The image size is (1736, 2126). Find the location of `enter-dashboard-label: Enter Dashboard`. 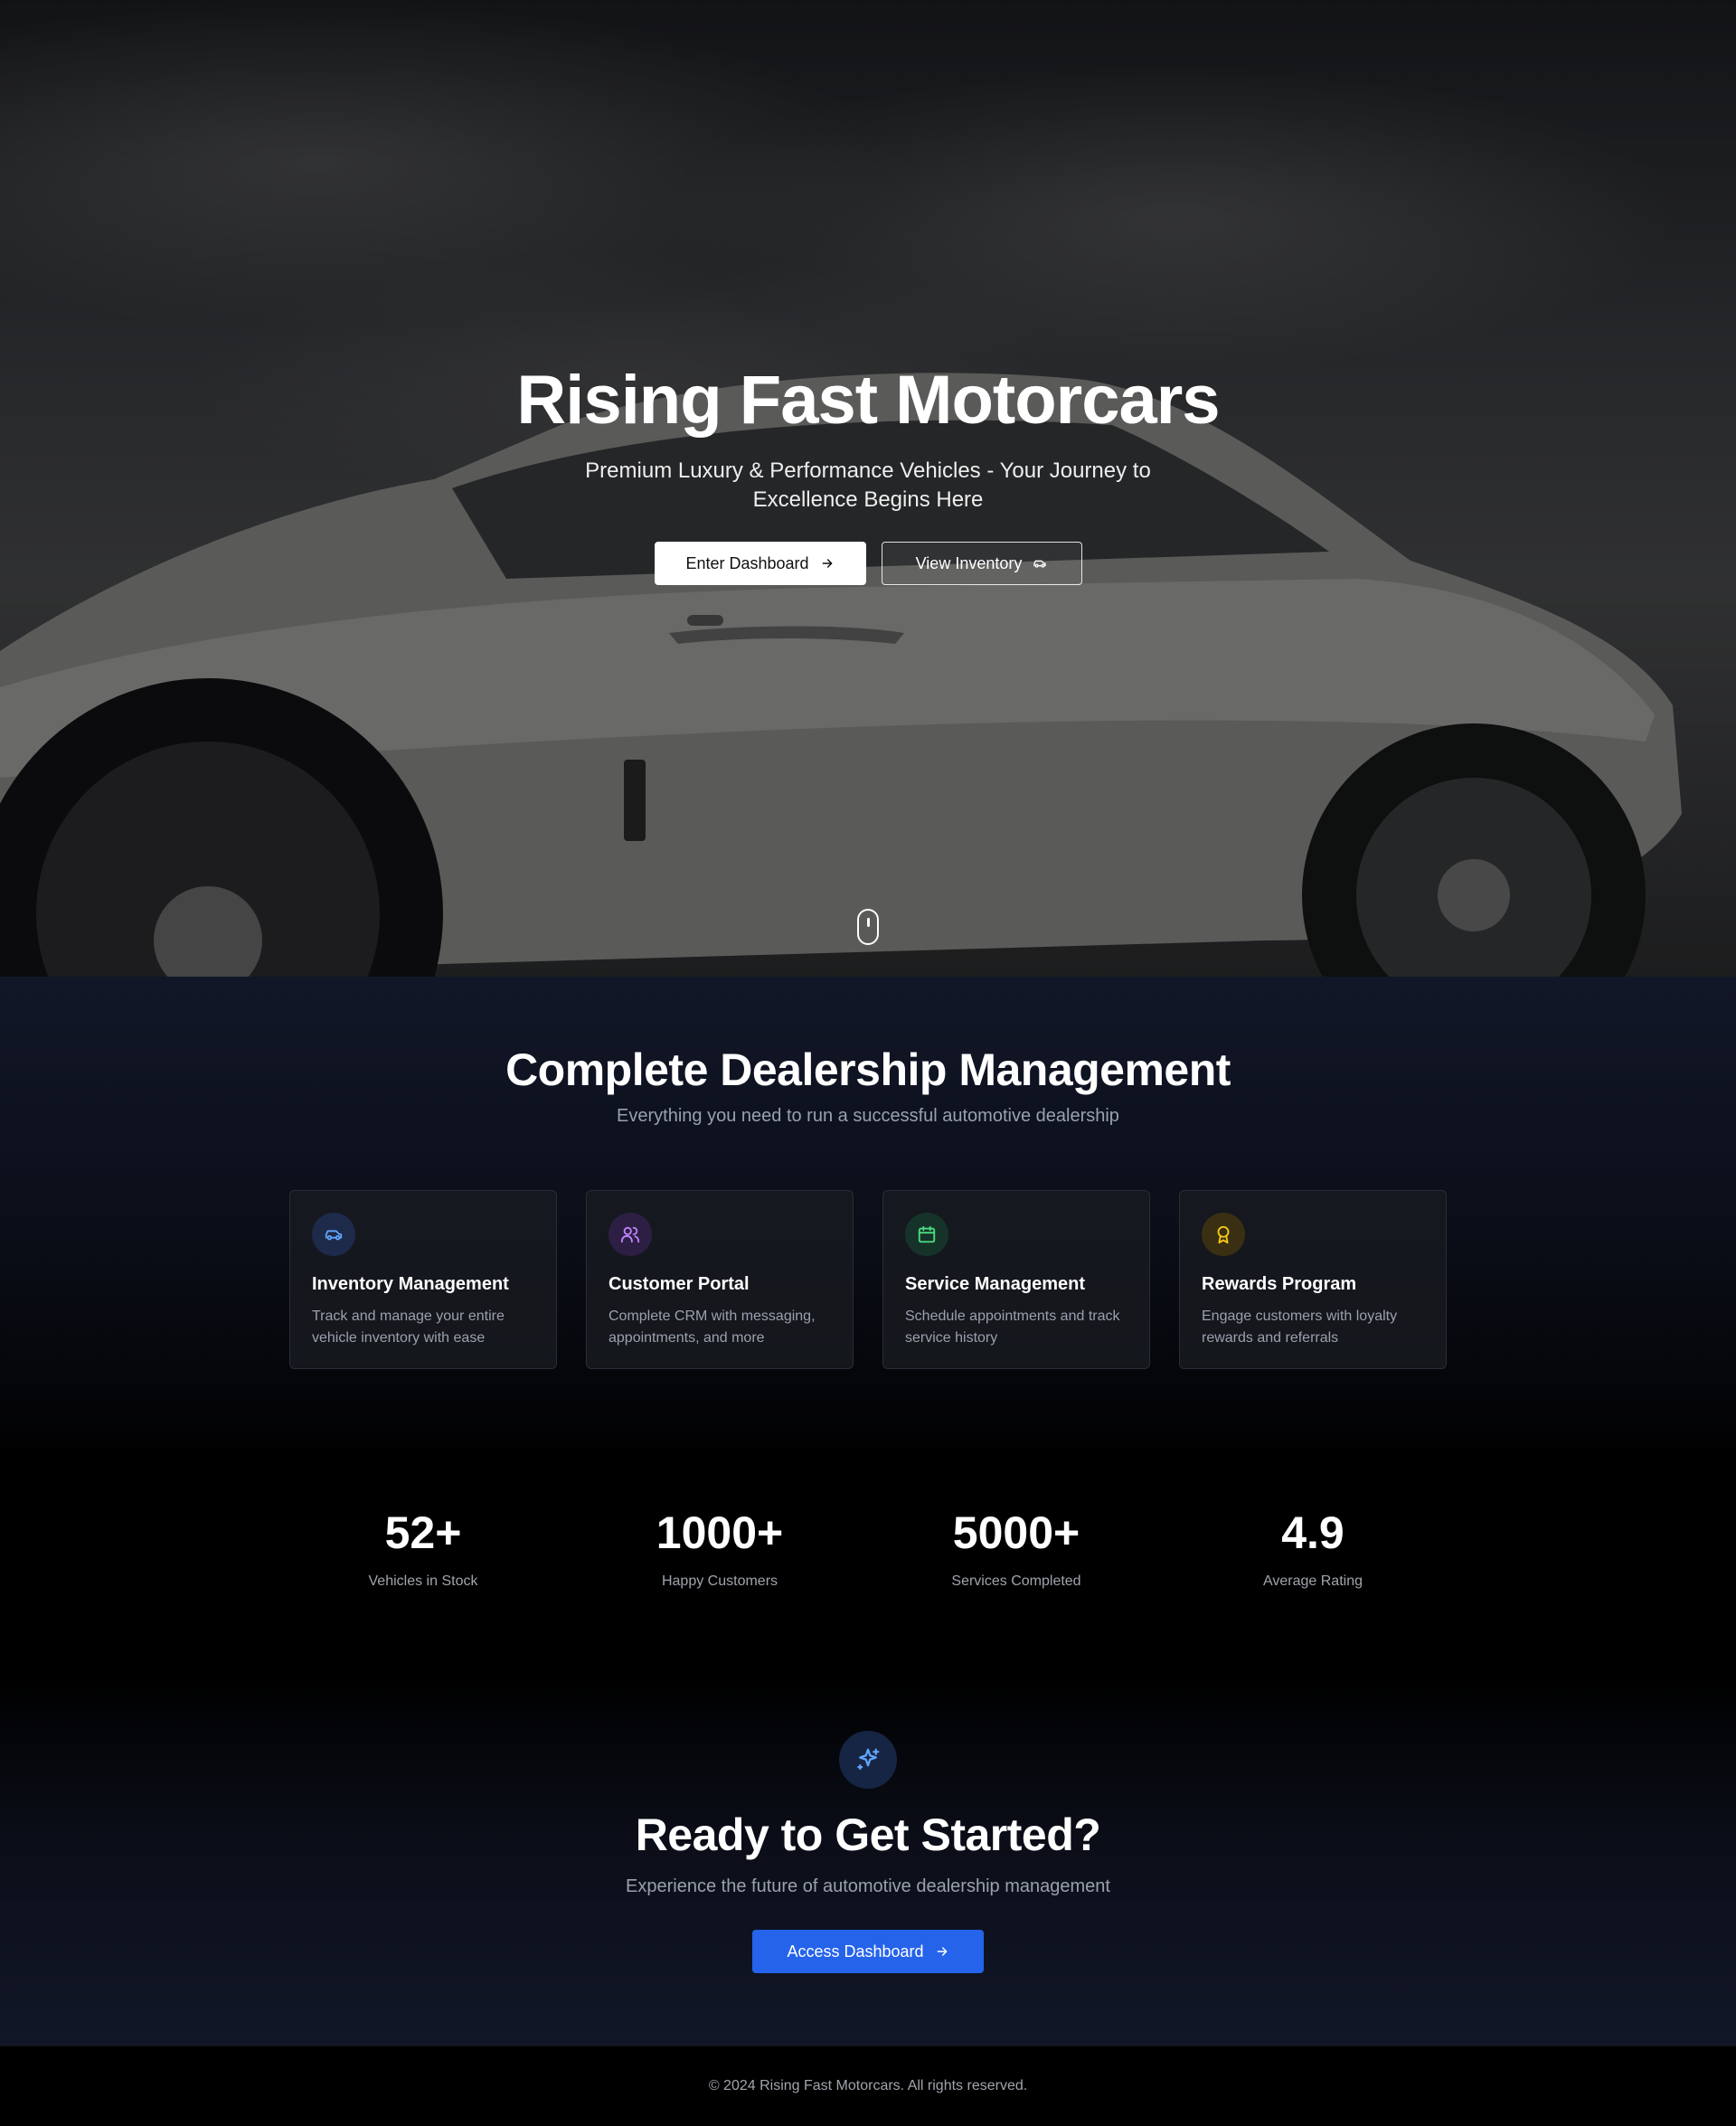

enter-dashboard-label: Enter Dashboard is located at coordinates (747, 562).